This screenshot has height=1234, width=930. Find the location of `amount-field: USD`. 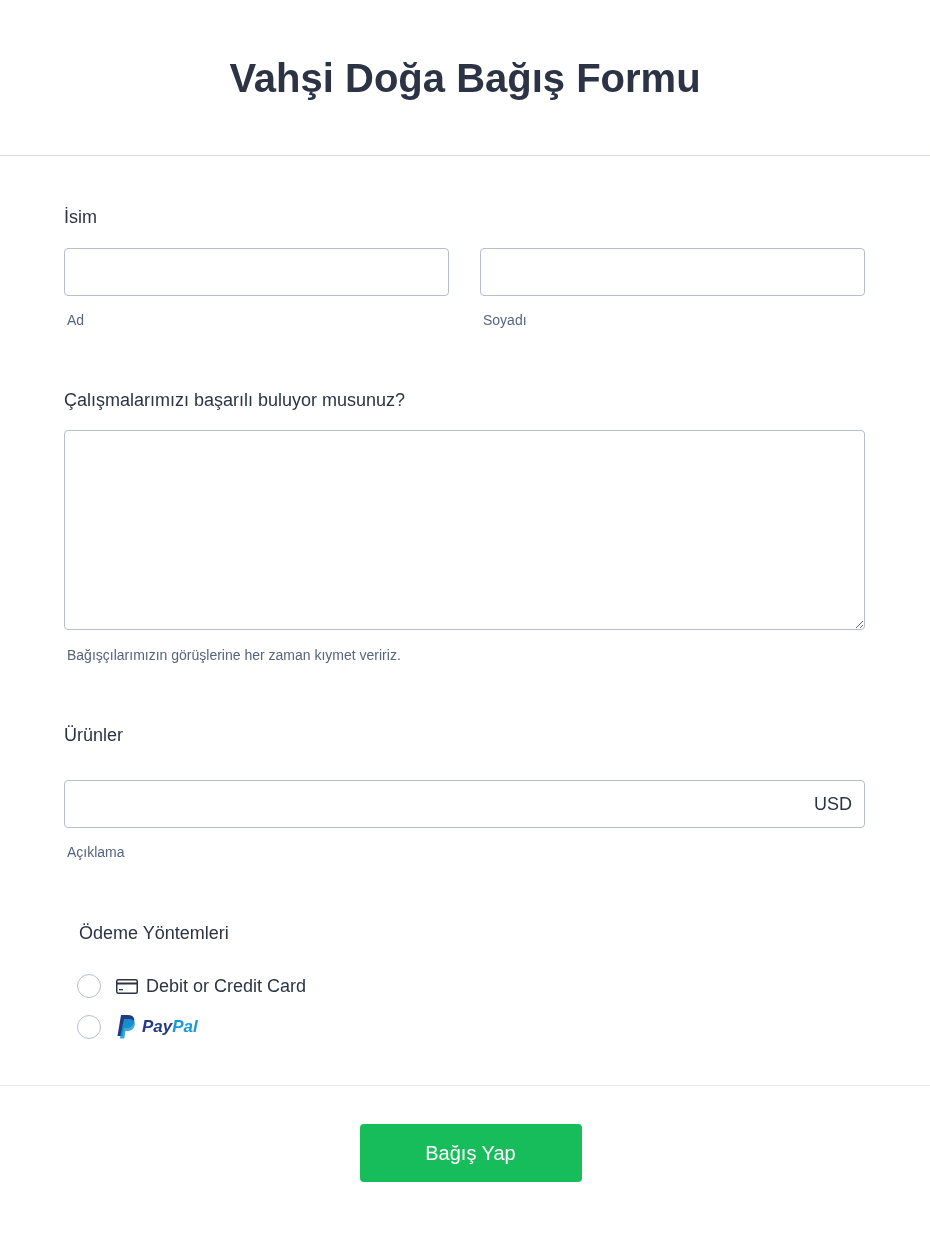

amount-field: USD is located at coordinates (464, 804).